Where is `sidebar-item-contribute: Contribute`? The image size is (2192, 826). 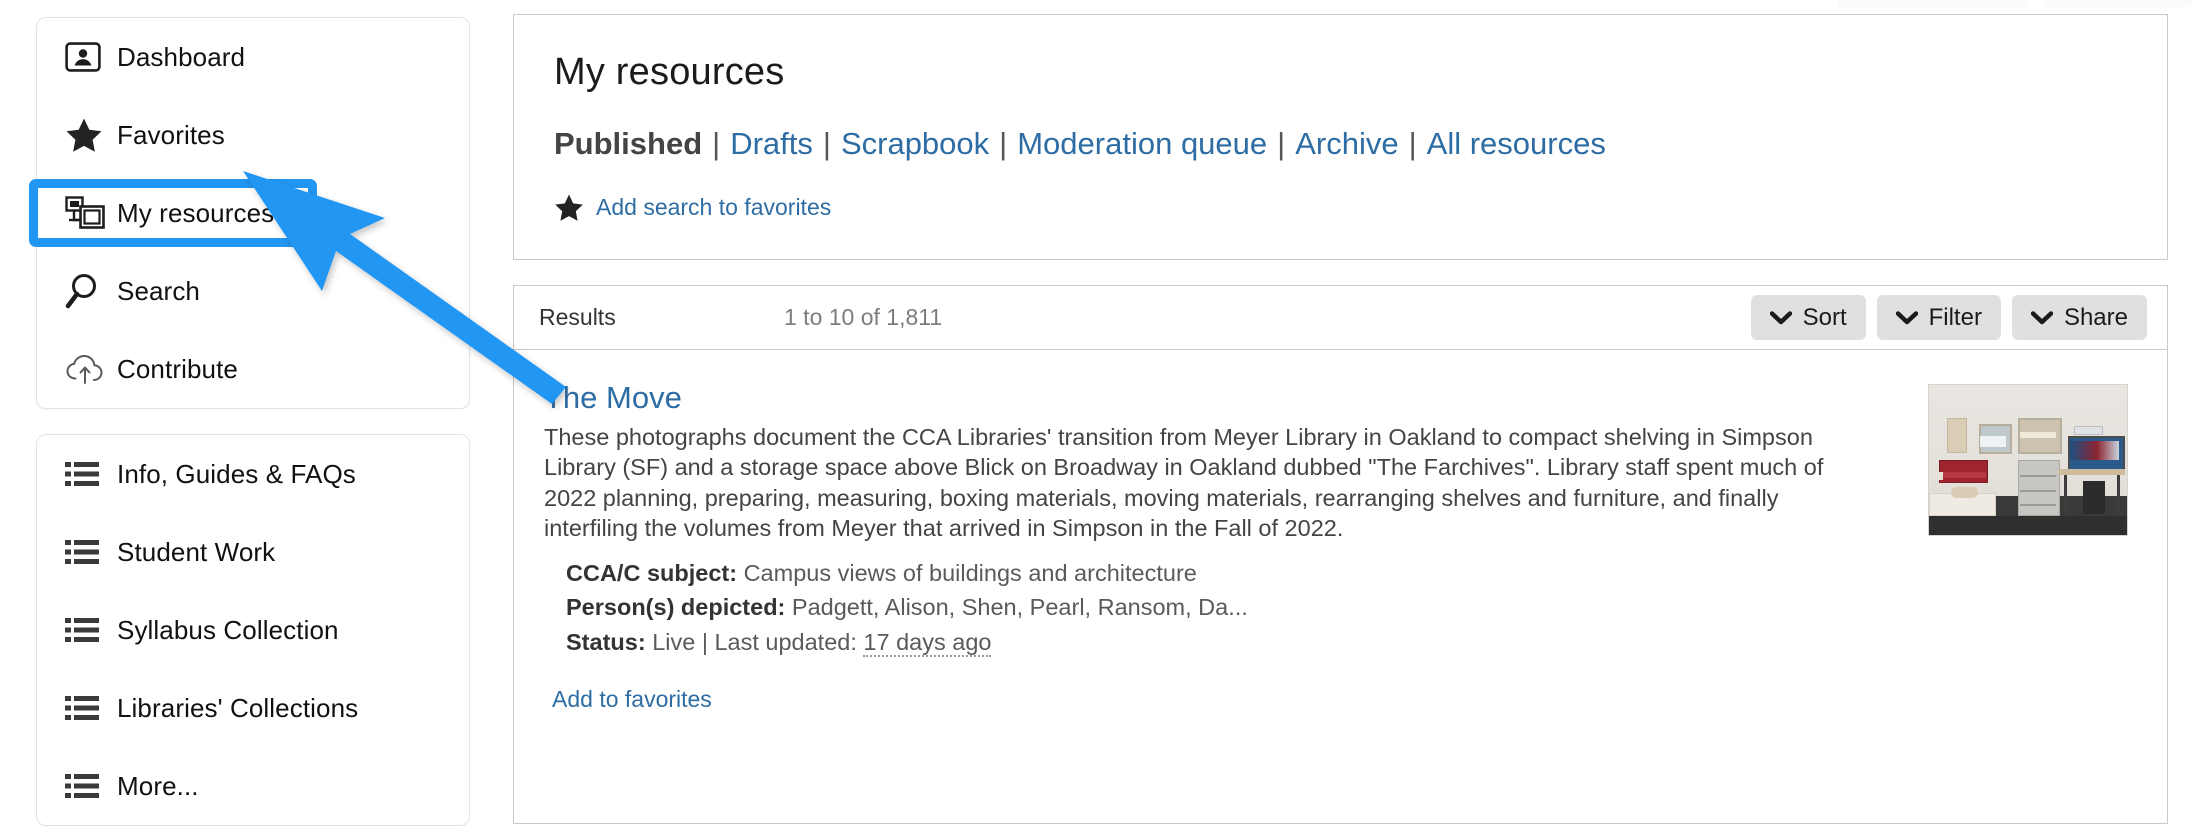
sidebar-item-contribute: Contribute is located at coordinates (253, 369).